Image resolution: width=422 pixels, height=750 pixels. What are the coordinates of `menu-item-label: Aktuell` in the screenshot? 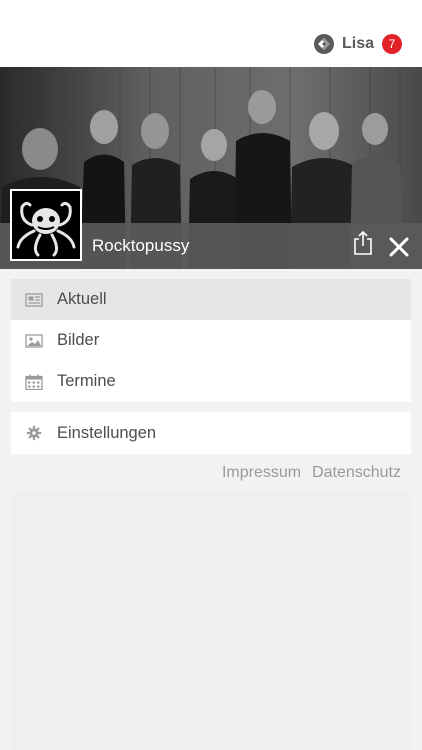 It's located at (82, 299).